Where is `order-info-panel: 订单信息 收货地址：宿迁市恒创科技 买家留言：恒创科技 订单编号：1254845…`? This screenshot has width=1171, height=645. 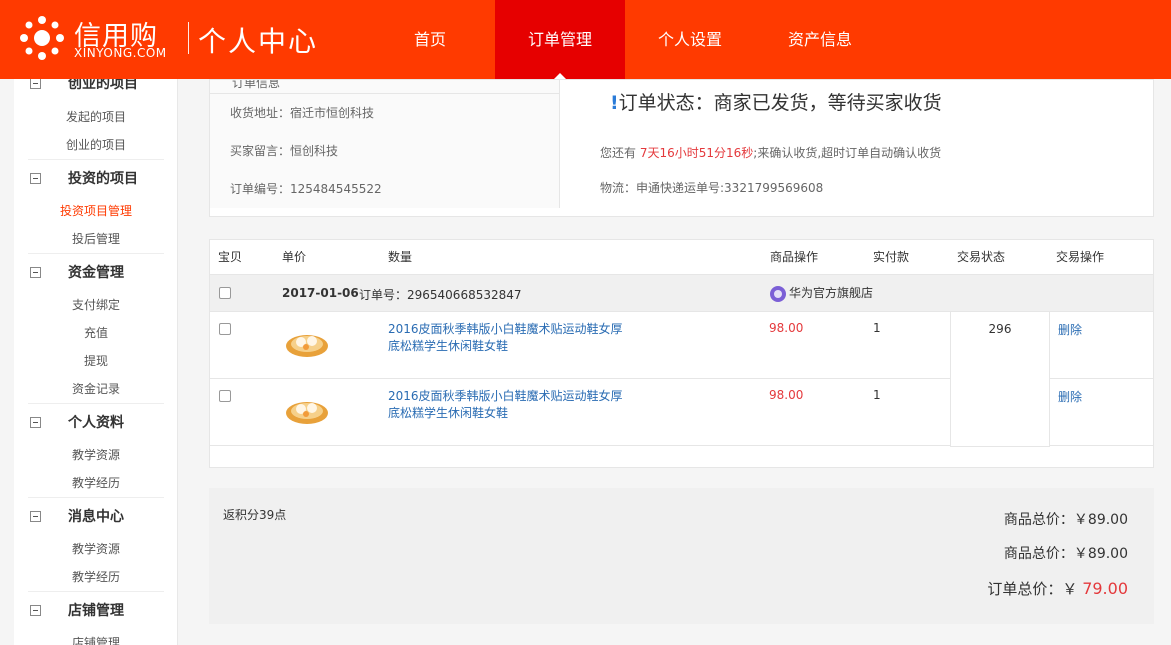 order-info-panel: 订单信息 收货地址：宿迁市恒创科技 买家留言：恒创科技 订单编号：1254845… is located at coordinates (385, 144).